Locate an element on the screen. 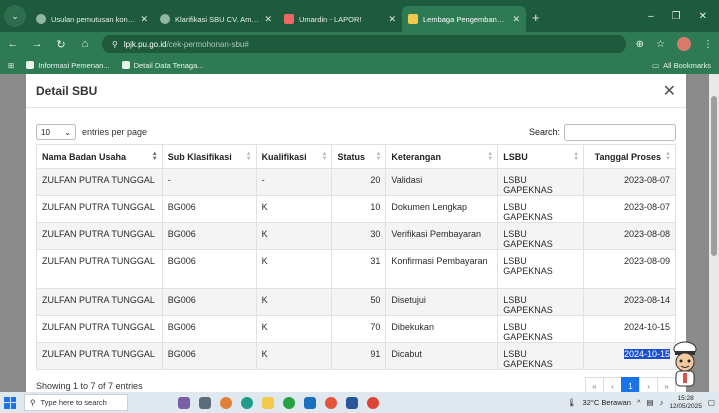 This screenshot has width=719, height=413. back-icon: ← is located at coordinates (13, 44).